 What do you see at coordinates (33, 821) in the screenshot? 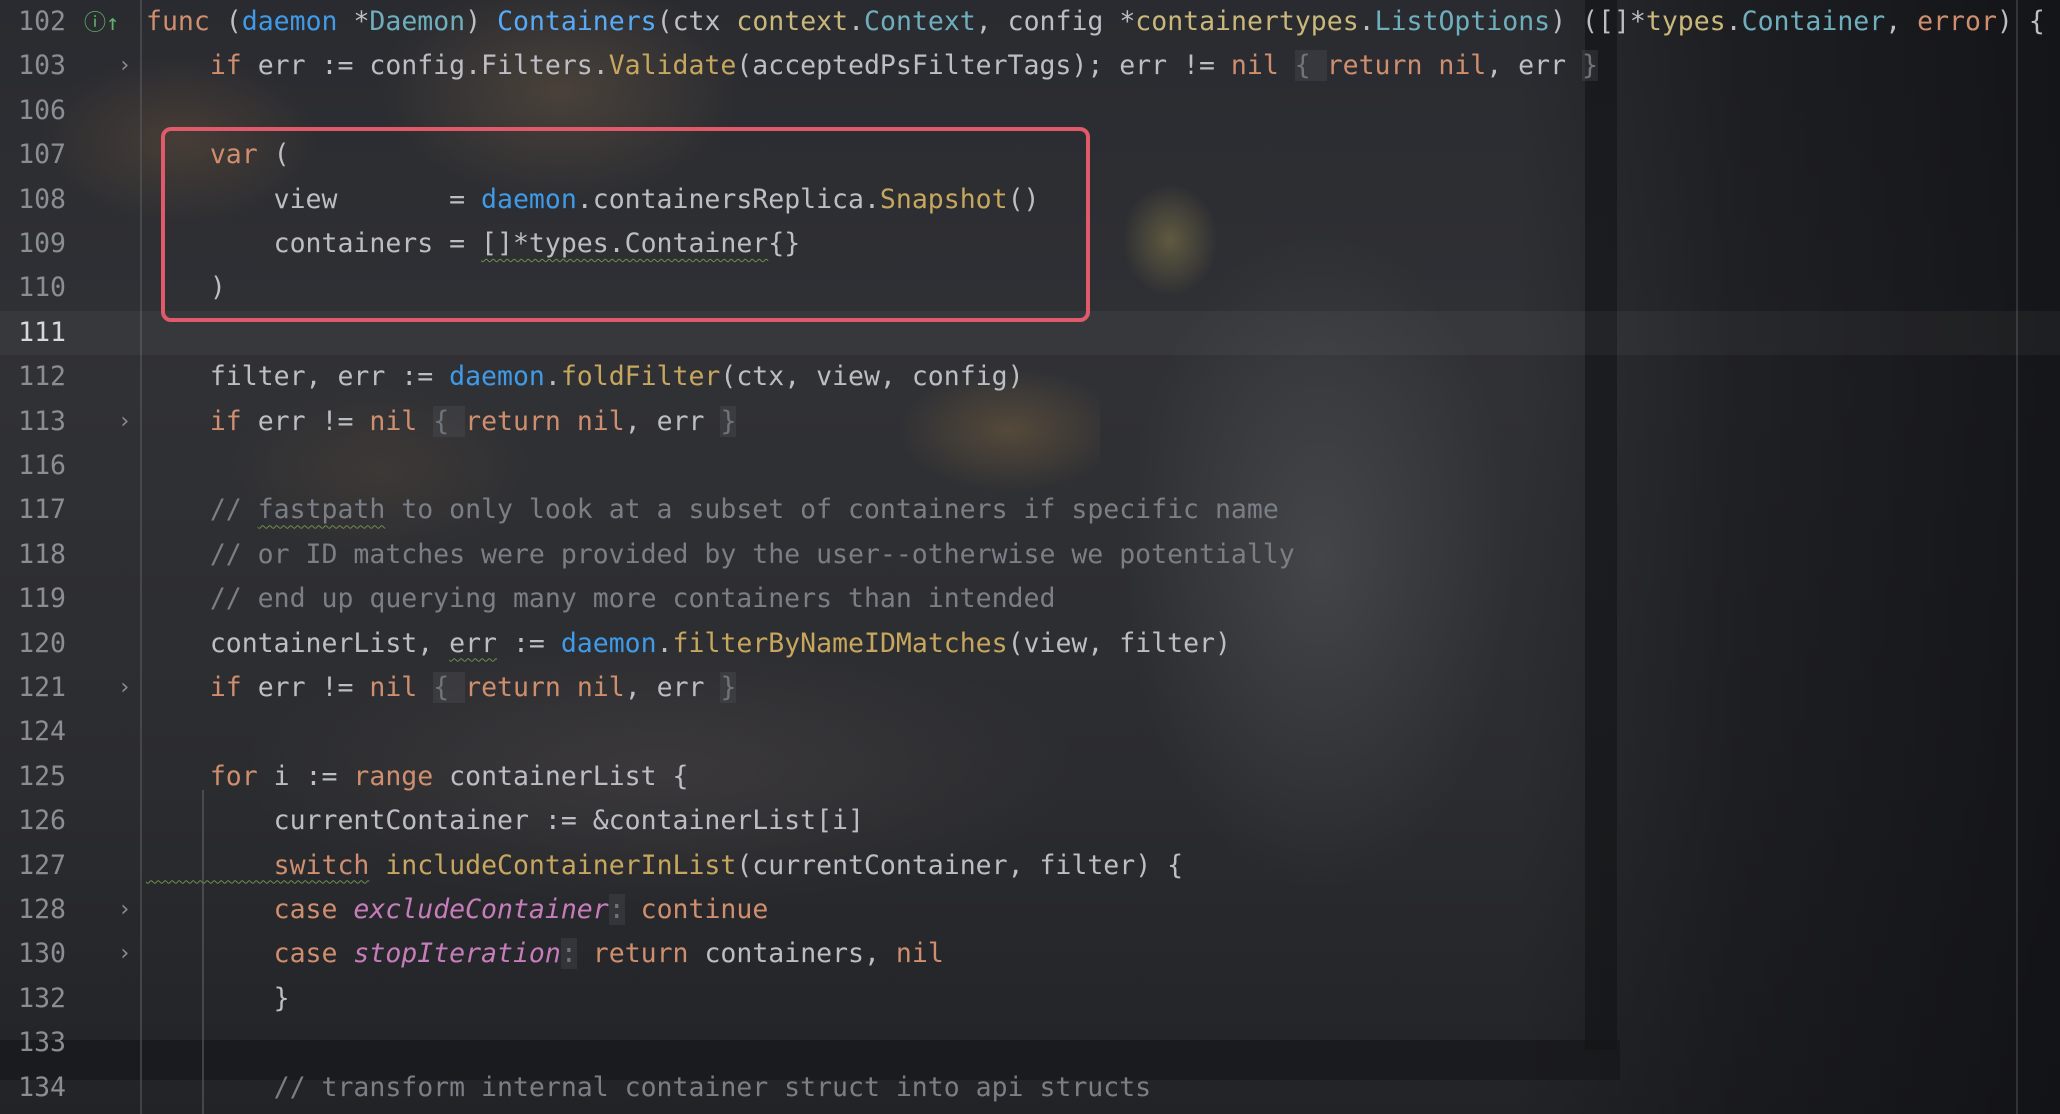
I see `line-number: 126` at bounding box center [33, 821].